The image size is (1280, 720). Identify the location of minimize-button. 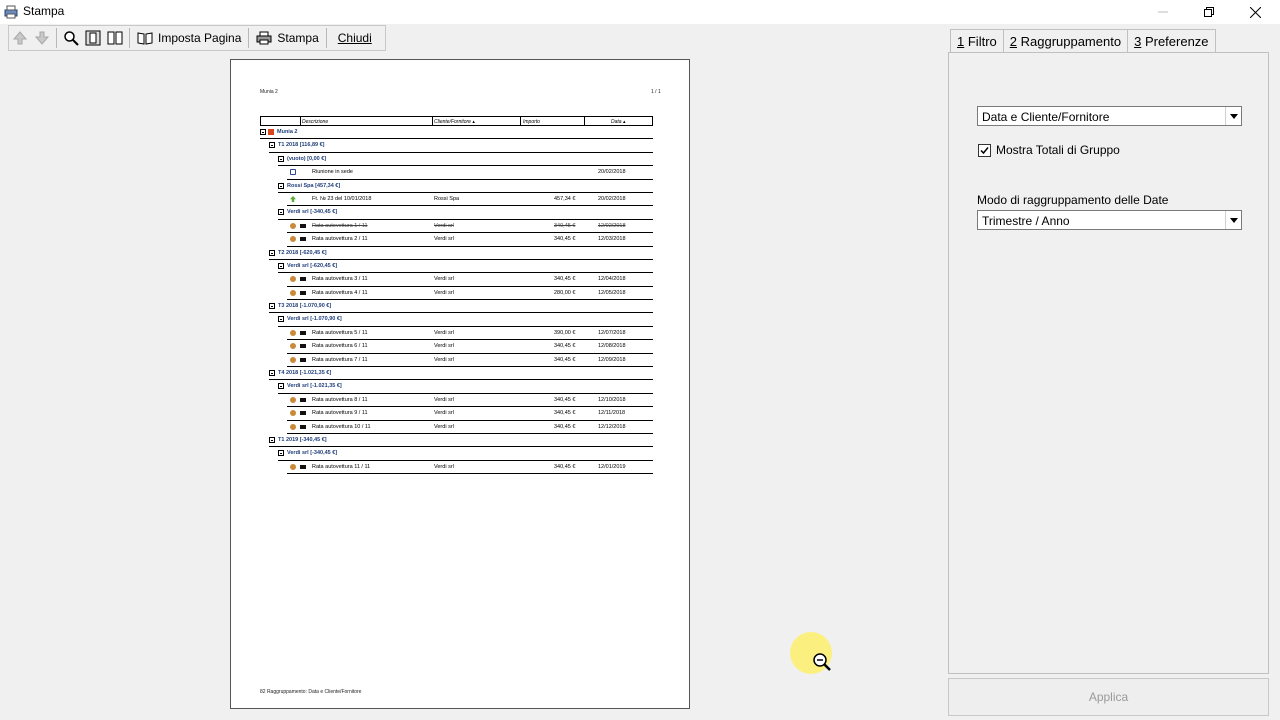
(1163, 12).